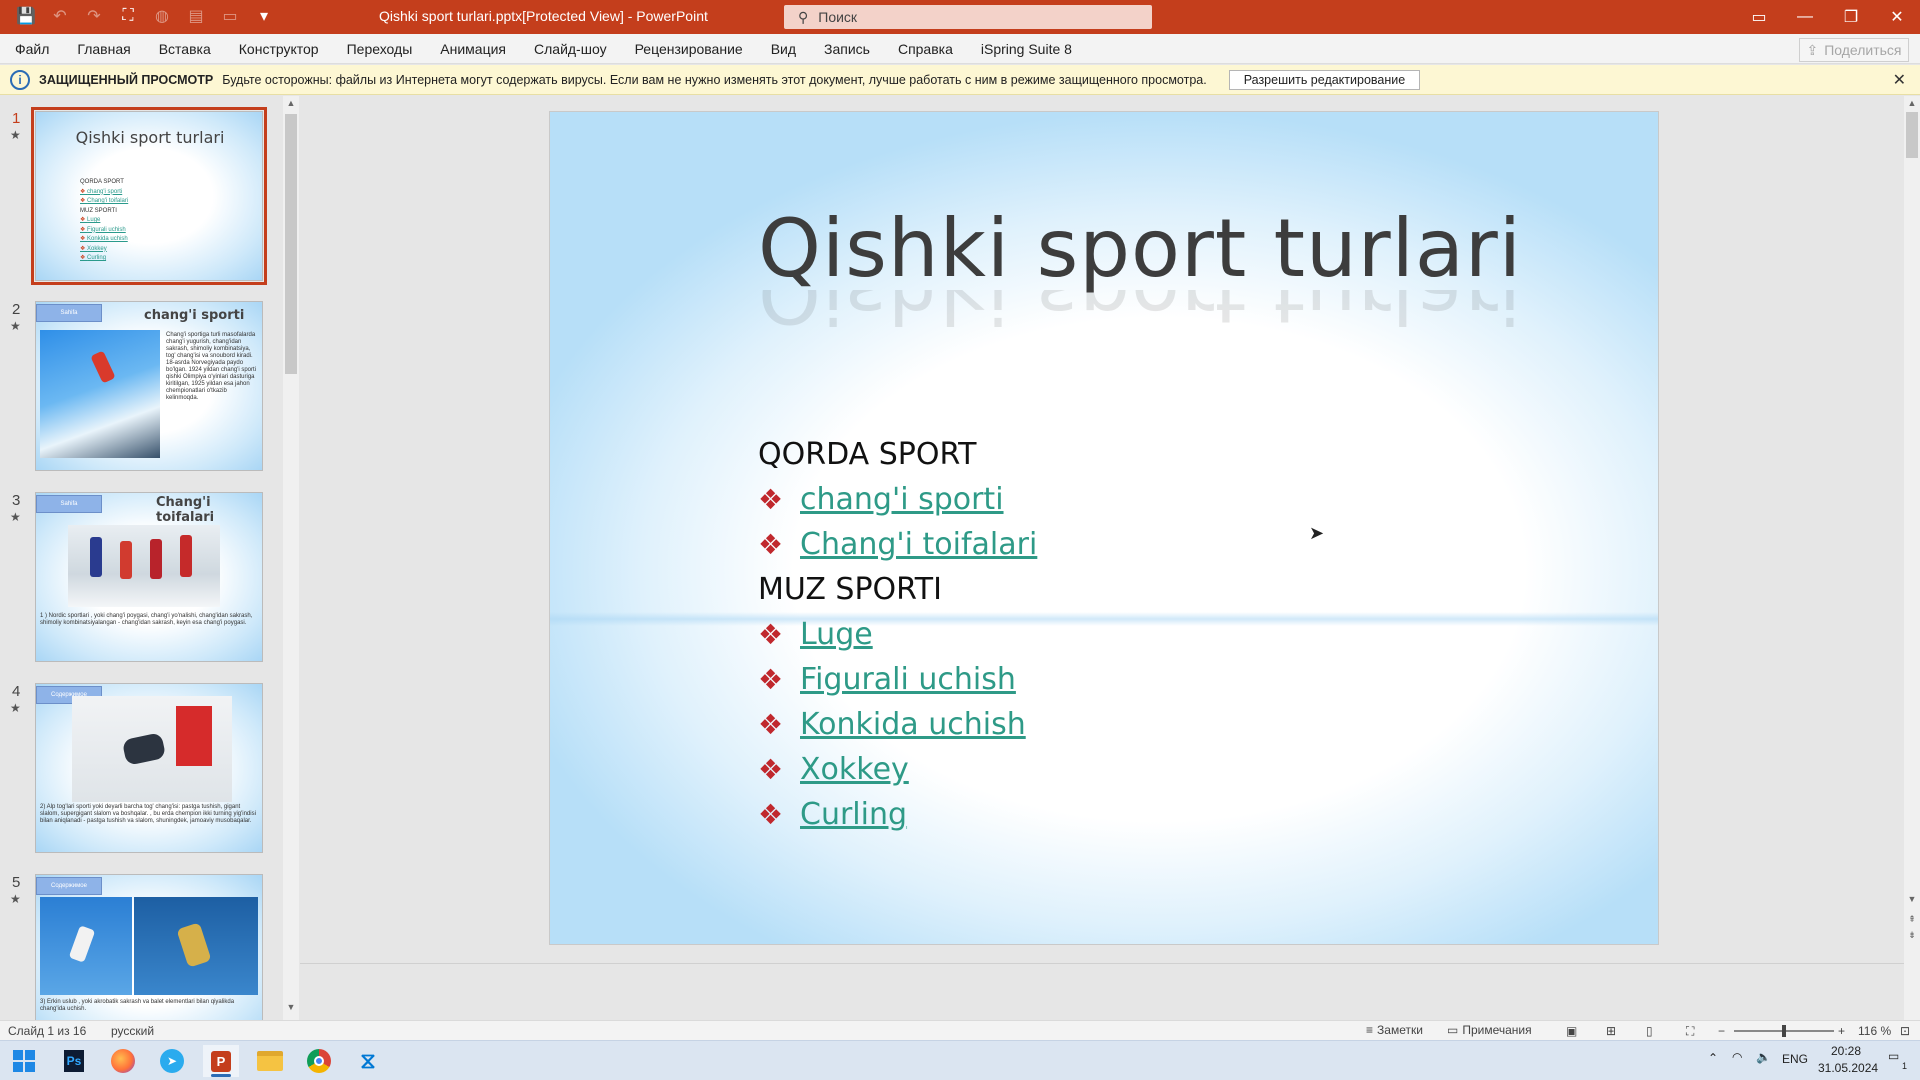 This screenshot has width=1920, height=1080. Describe the element at coordinates (185, 510) in the screenshot. I see `thumbnail-title: Chang'i toifalari` at that location.